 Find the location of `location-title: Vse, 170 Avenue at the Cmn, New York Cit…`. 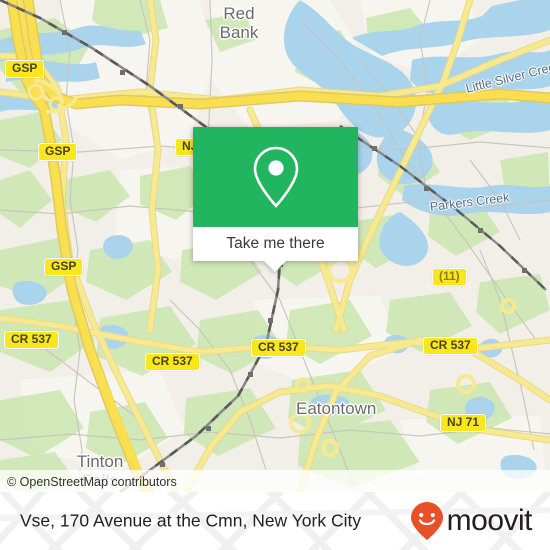

location-title: Vse, 170 Avenue at the Cmn, New York Cit… is located at coordinates (191, 520).